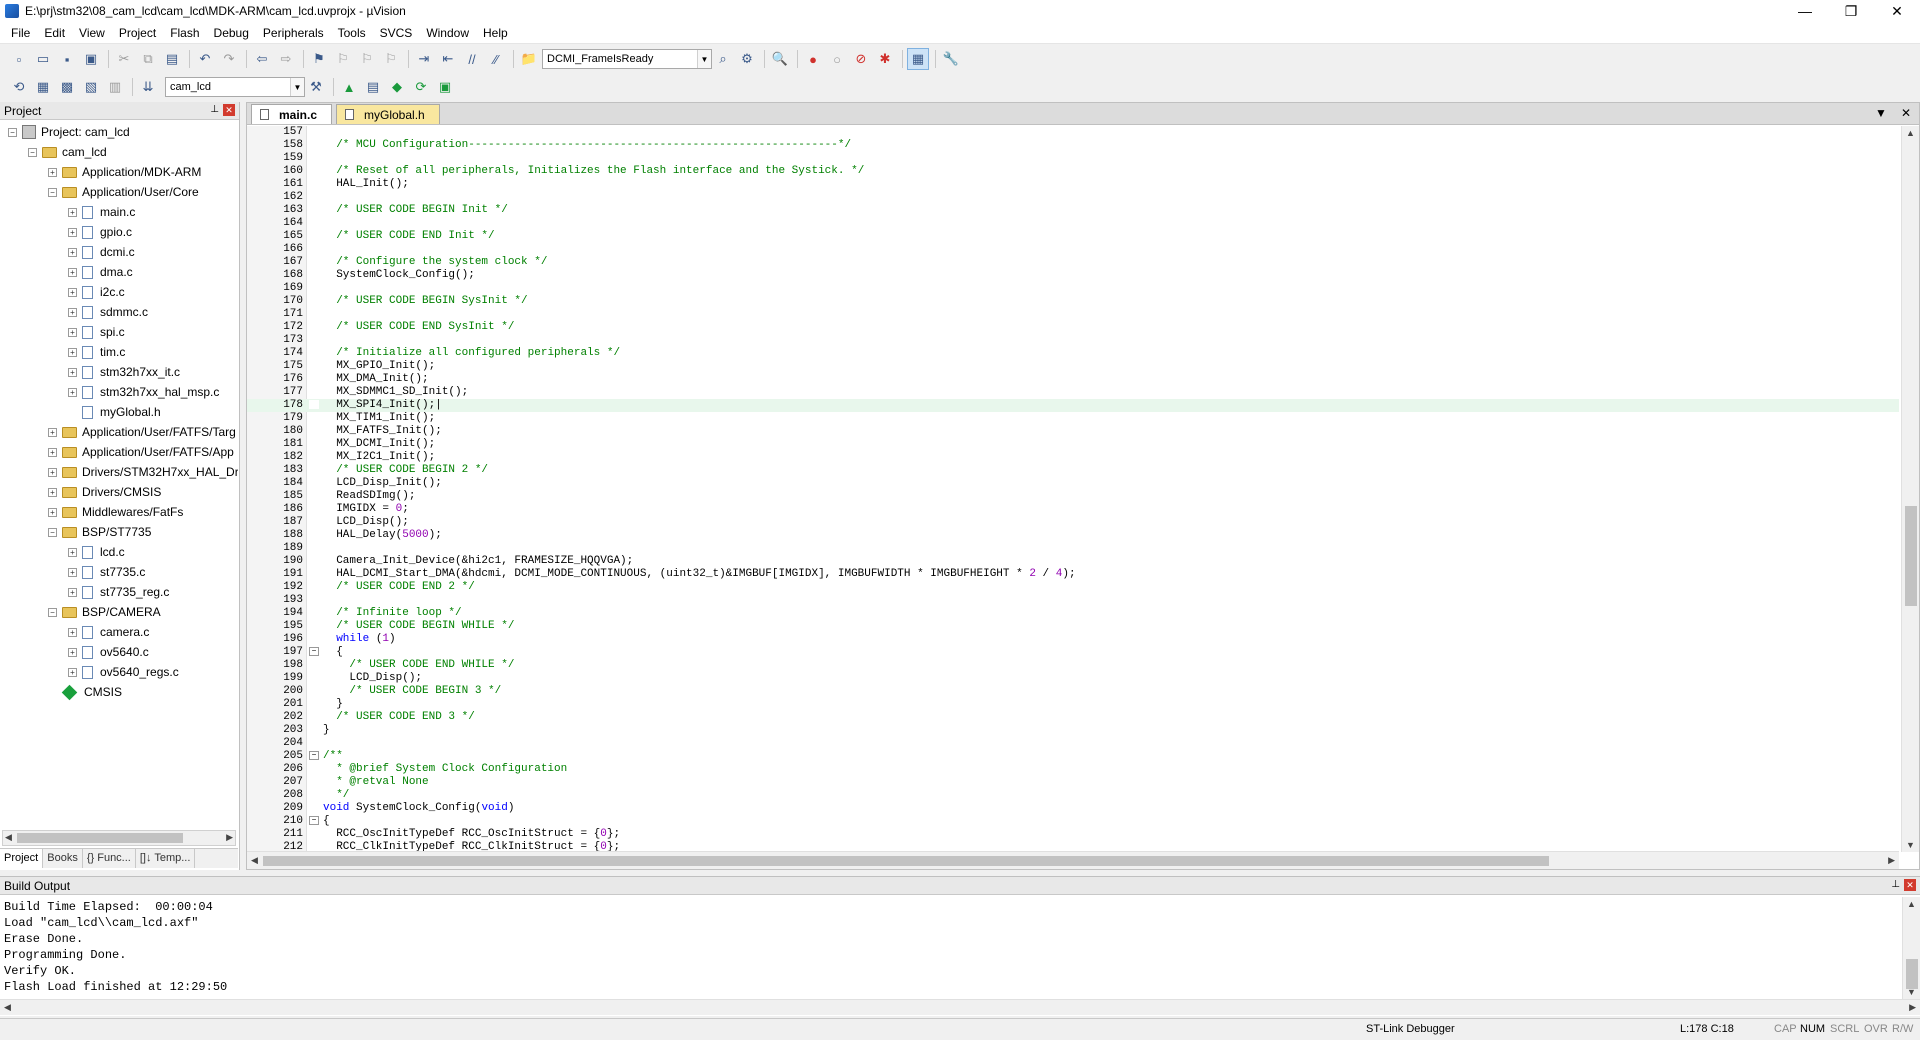 The height and width of the screenshot is (1040, 1920). Describe the element at coordinates (1073, 600) in the screenshot. I see `code-line: 193` at that location.